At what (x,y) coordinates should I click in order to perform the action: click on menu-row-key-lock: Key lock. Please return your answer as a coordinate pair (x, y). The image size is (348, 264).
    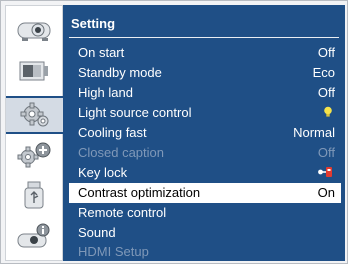
    Looking at the image, I should click on (205, 173).